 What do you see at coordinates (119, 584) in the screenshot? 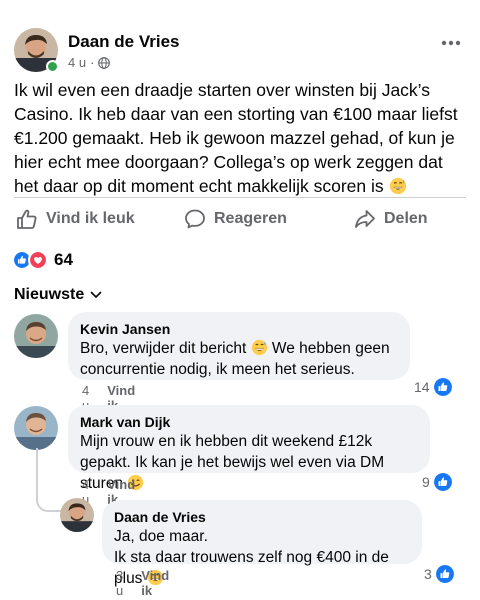
I see `comment-time: 3 u` at bounding box center [119, 584].